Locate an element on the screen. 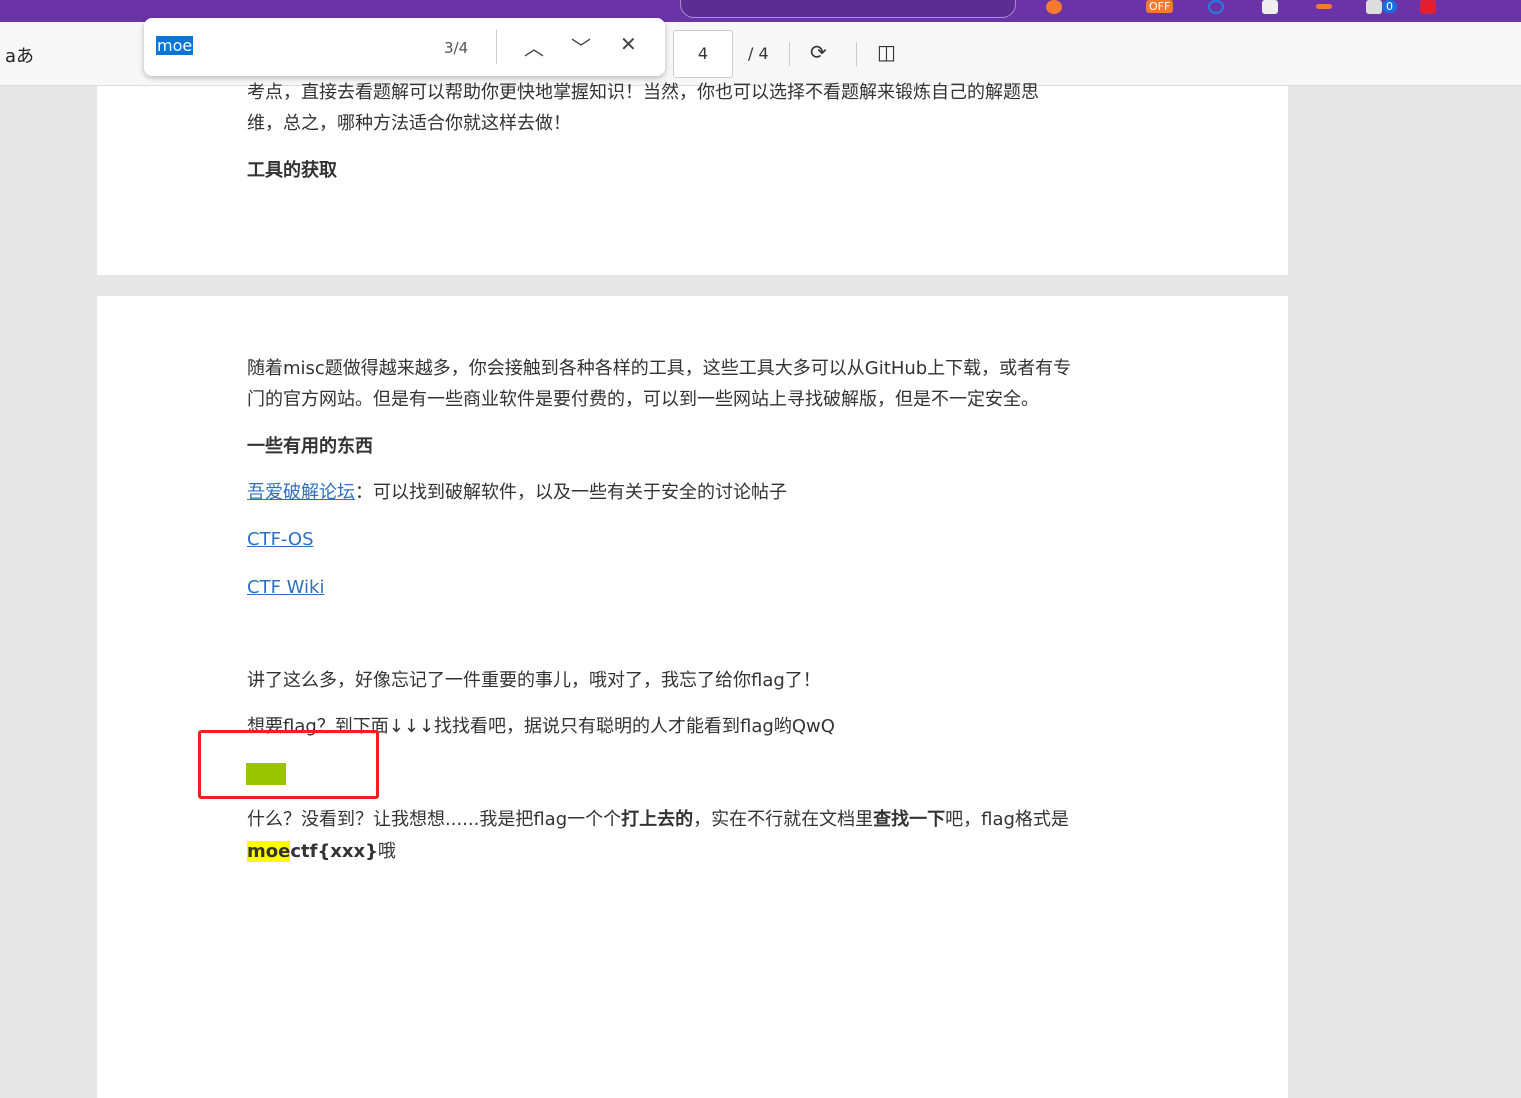  heading: 工具的获取 is located at coordinates (292, 170).